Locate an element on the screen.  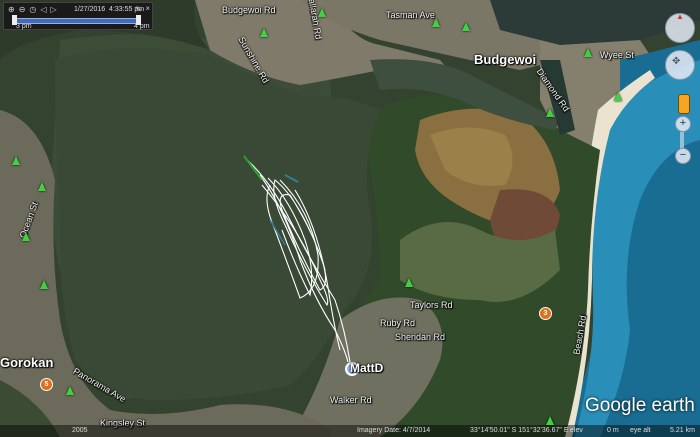
wrench-icon: ✎ is located at coordinates (138, 9).